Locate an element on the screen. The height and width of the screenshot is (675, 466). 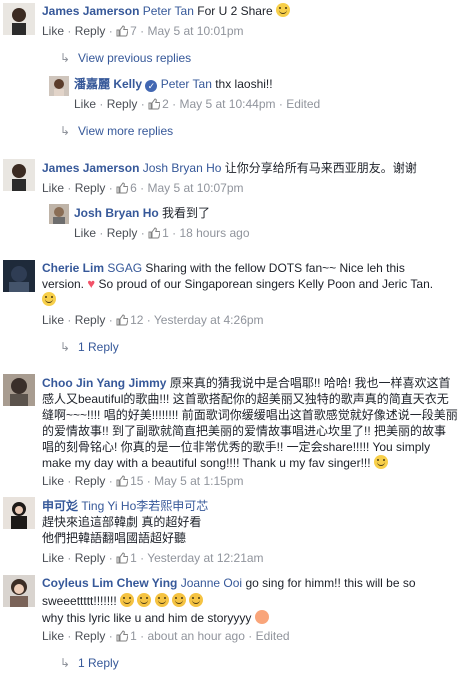
timestamp: Yesterday at 4:26pm is located at coordinates (209, 320).